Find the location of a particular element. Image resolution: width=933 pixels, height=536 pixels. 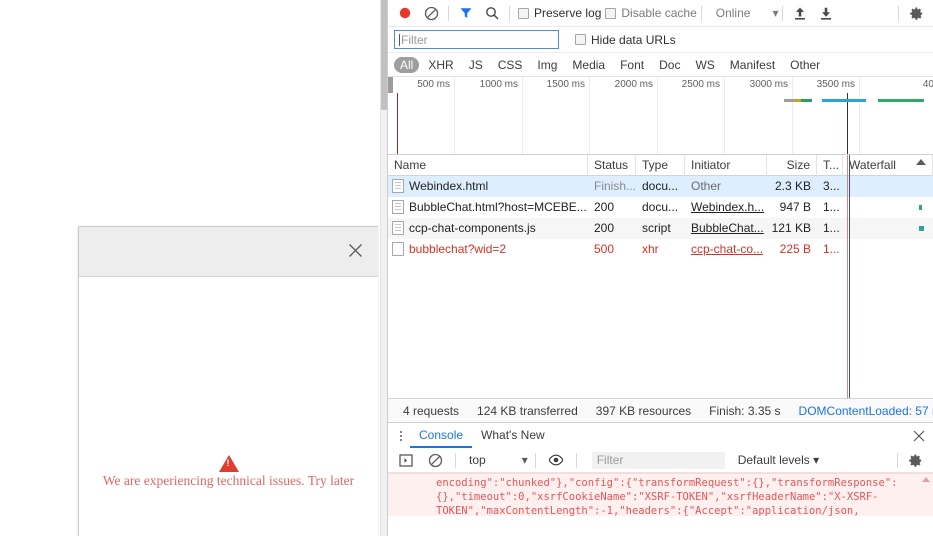

live-expression-icon is located at coordinates (556, 460).